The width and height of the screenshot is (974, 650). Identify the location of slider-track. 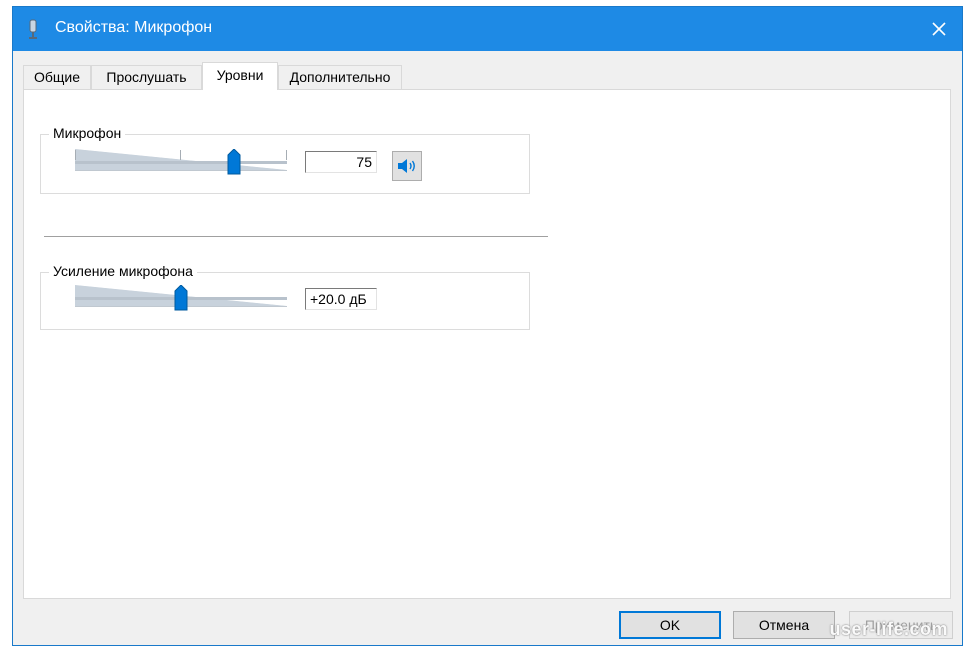
(181, 162).